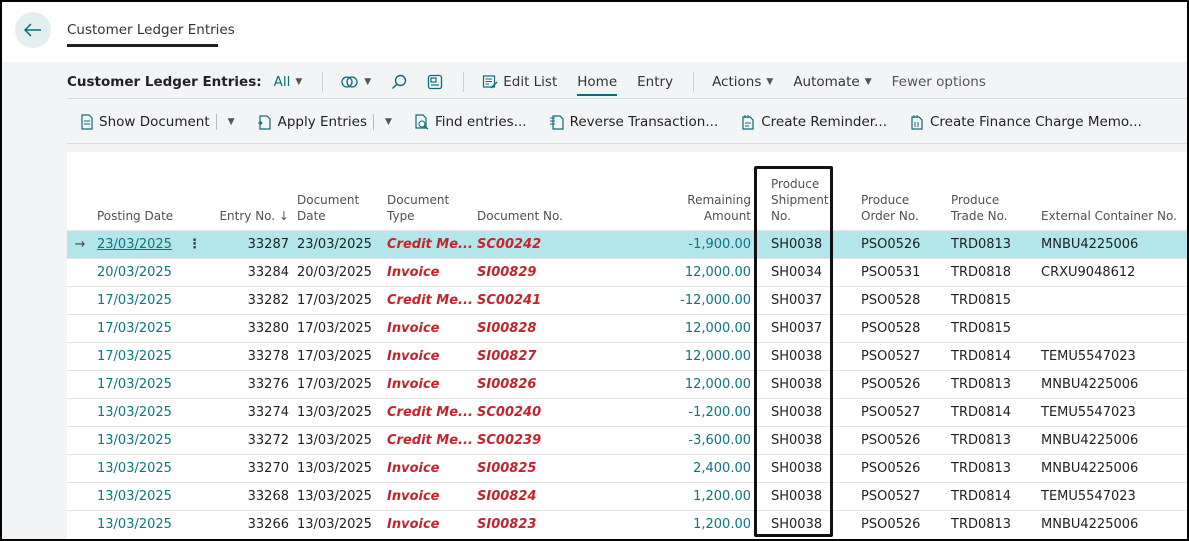 This screenshot has height=541, width=1189. What do you see at coordinates (800, 191) in the screenshot?
I see `column-header-produce-shipment-no: Produce Shipment No.` at bounding box center [800, 191].